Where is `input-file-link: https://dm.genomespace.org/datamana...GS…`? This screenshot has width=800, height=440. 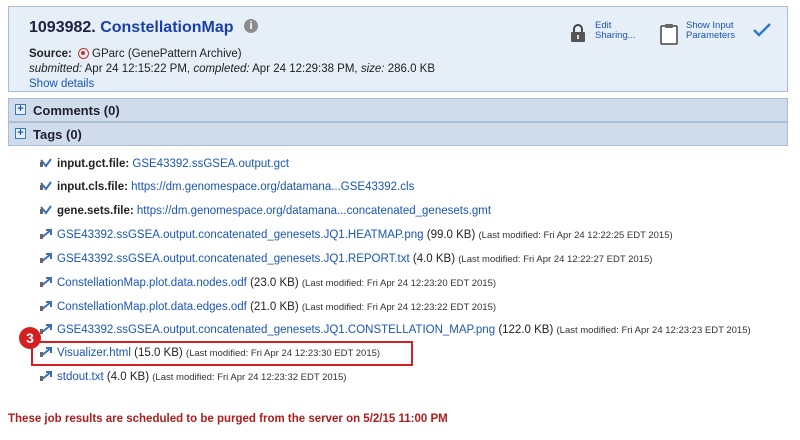 input-file-link: https://dm.genomespace.org/datamana...GS… is located at coordinates (272, 187).